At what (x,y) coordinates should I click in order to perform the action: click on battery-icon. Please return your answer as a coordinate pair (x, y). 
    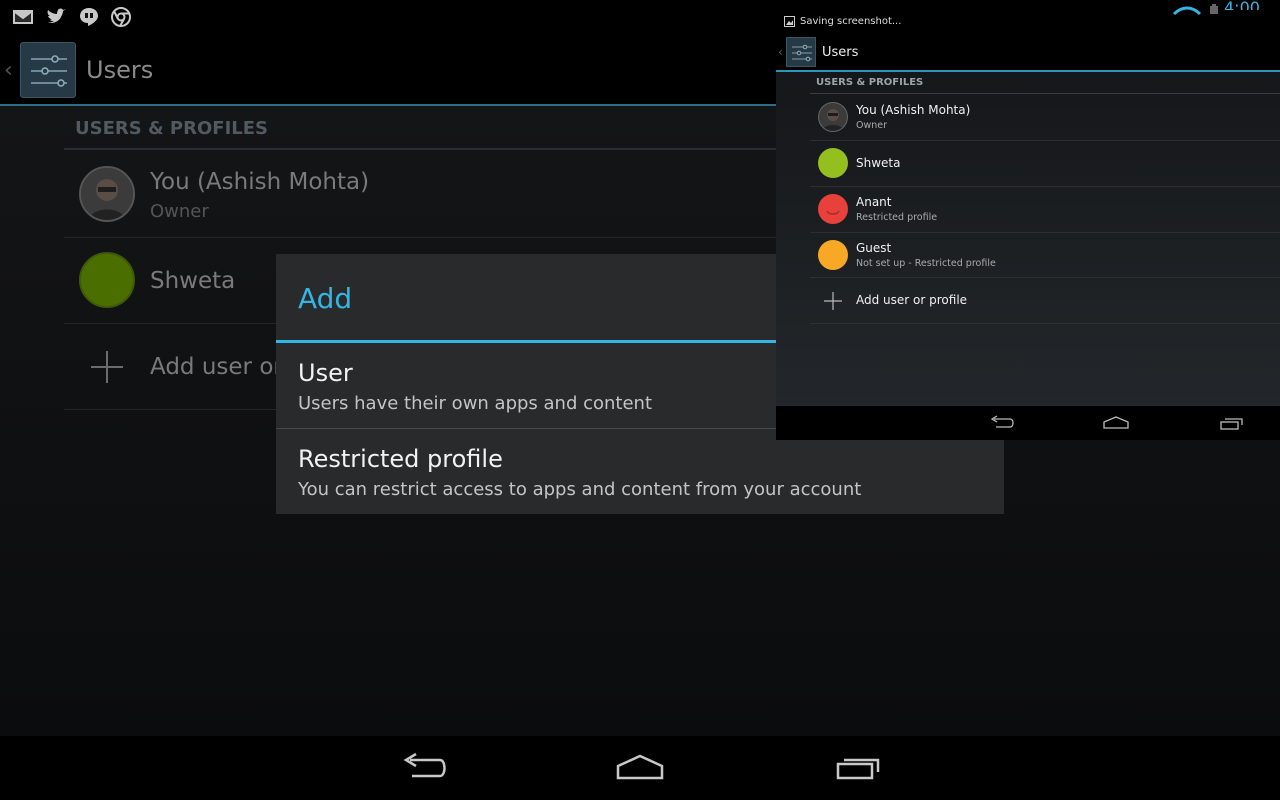
    Looking at the image, I should click on (1214, 9).